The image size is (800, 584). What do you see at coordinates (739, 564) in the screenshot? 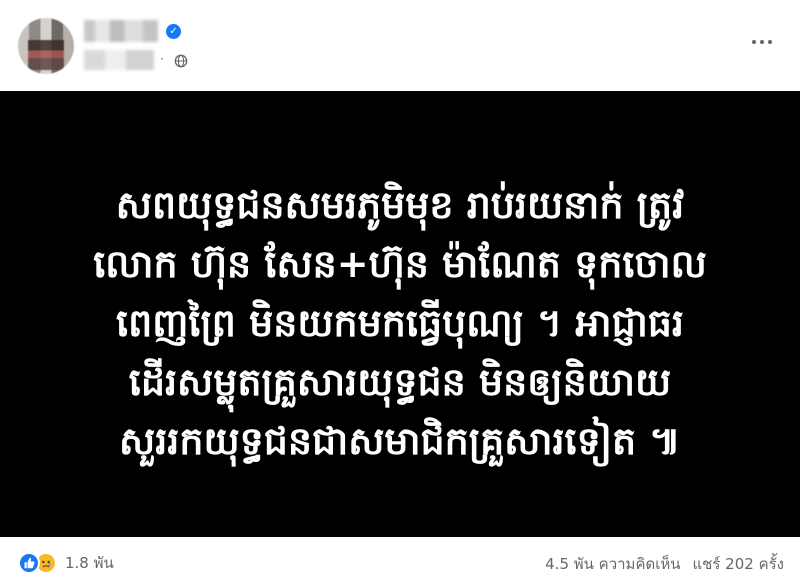
I see `share-count: แชร์ 202 ครั้ง` at bounding box center [739, 564].